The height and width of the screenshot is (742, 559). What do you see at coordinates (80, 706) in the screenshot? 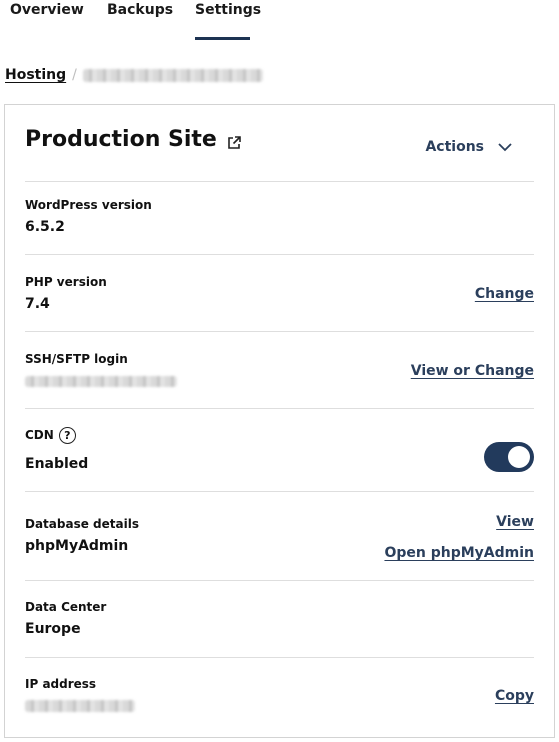
I see `ip-address-value-redacted` at bounding box center [80, 706].